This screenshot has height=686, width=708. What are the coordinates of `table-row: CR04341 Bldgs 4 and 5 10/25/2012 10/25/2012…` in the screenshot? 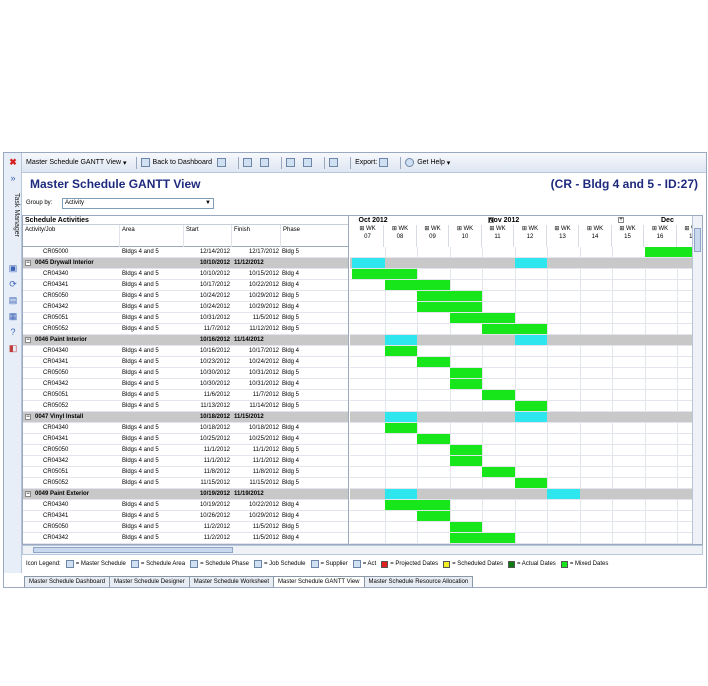 It's located at (185, 439).